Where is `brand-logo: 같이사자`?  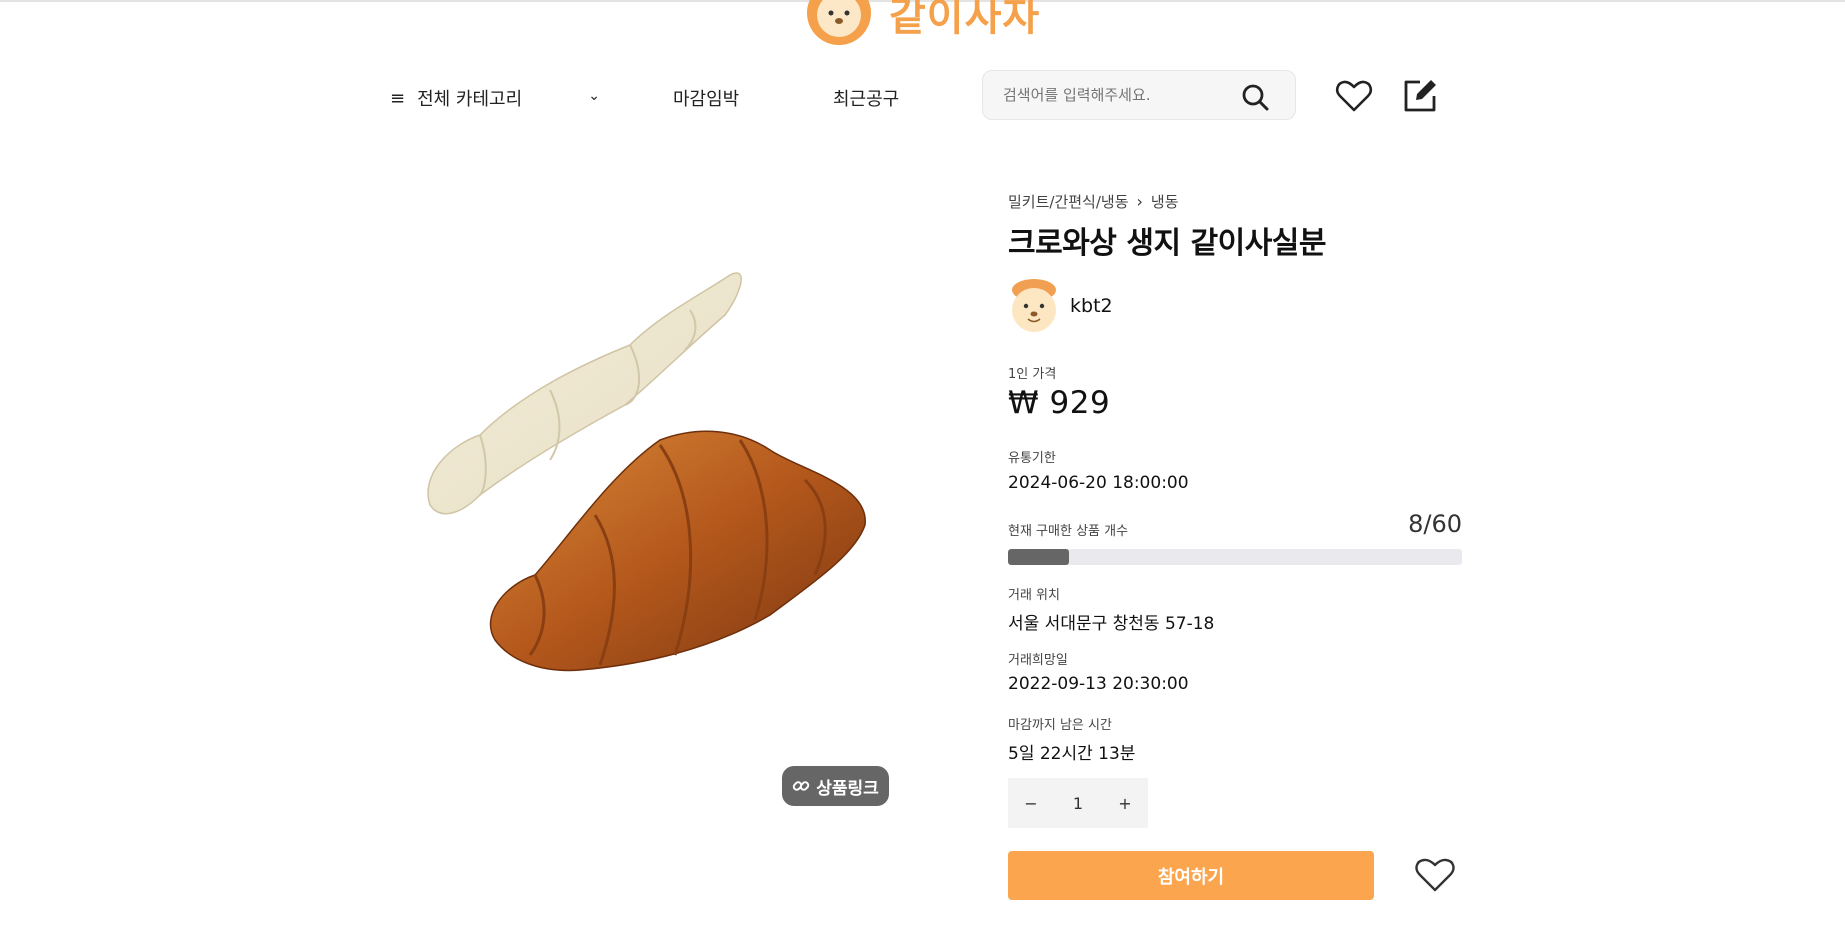
brand-logo: 같이사자 is located at coordinates (922, 24).